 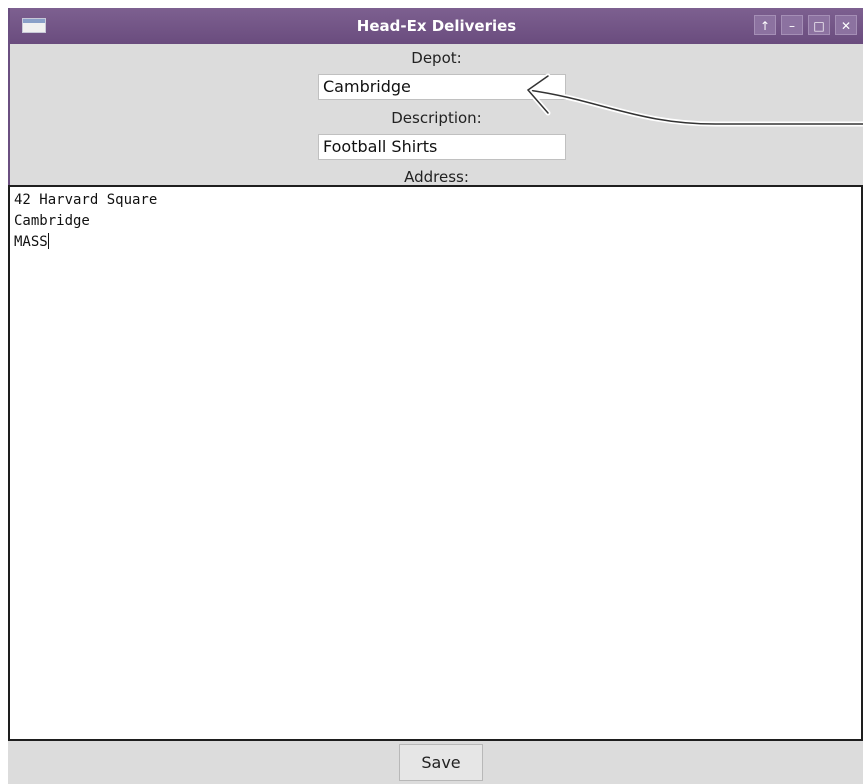 I want to click on button-bar: Save, so click(x=435, y=762).